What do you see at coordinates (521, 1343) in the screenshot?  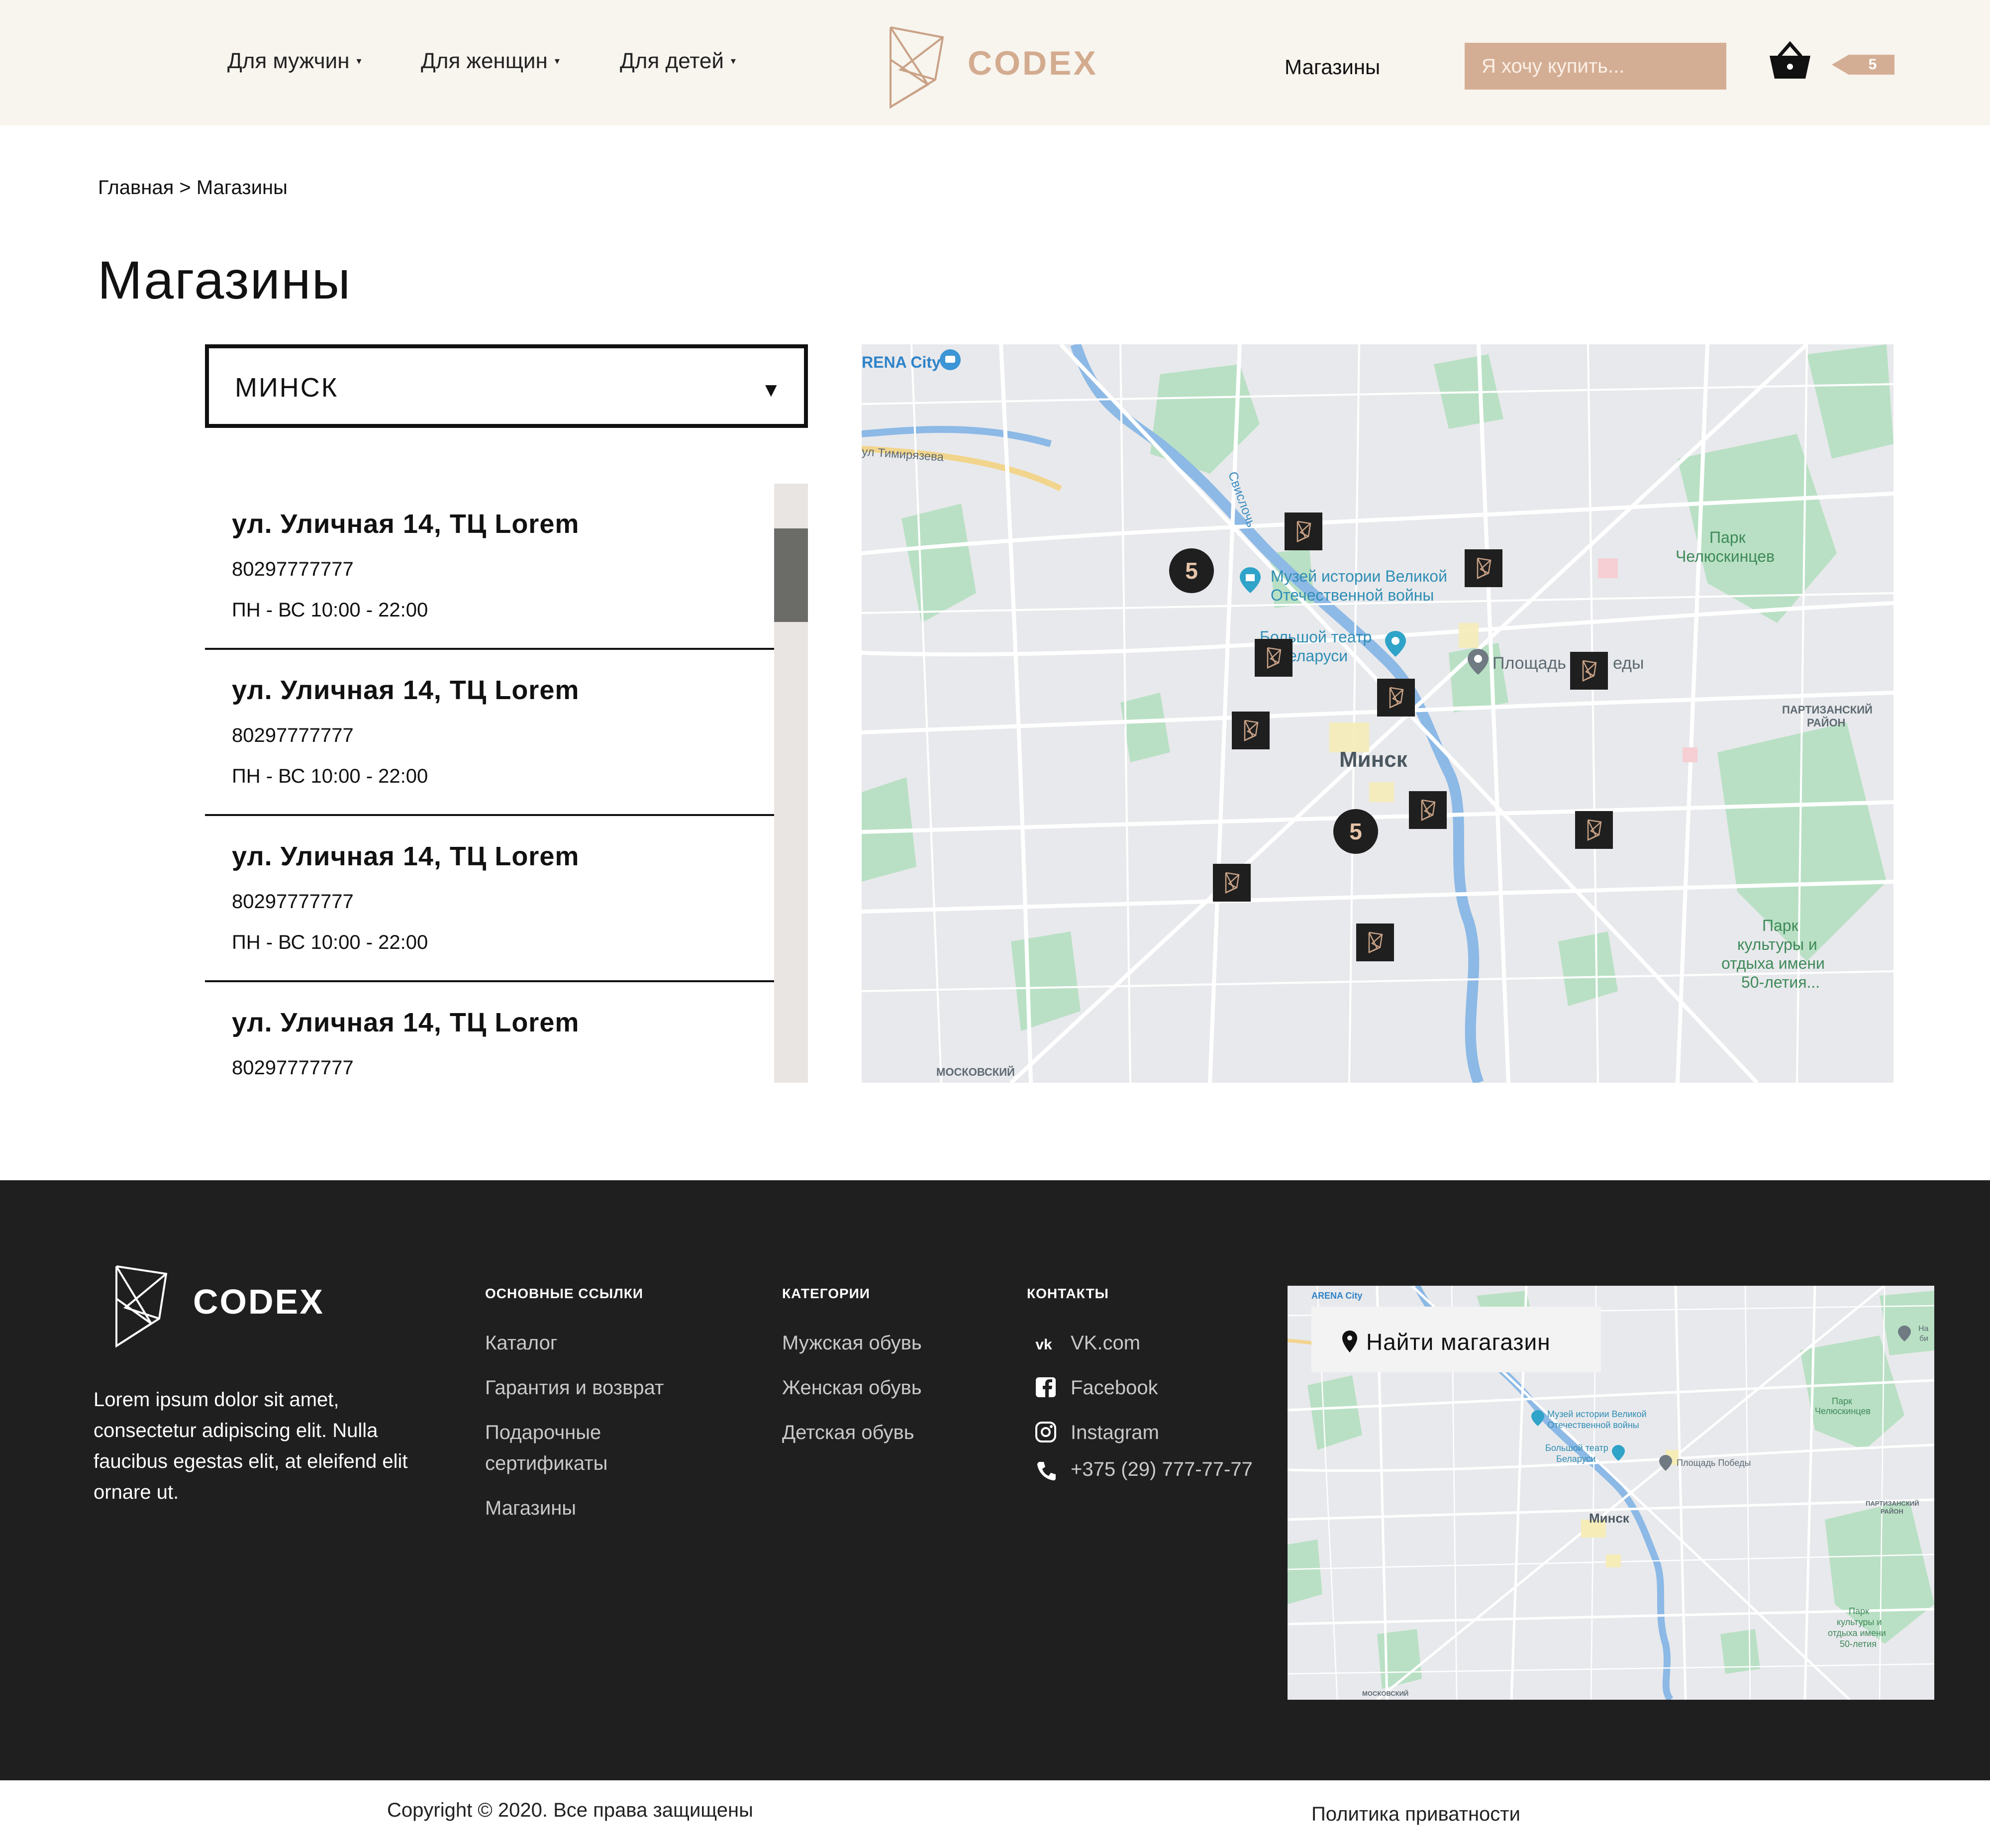 I see `footer-link-catalog: Каталог` at bounding box center [521, 1343].